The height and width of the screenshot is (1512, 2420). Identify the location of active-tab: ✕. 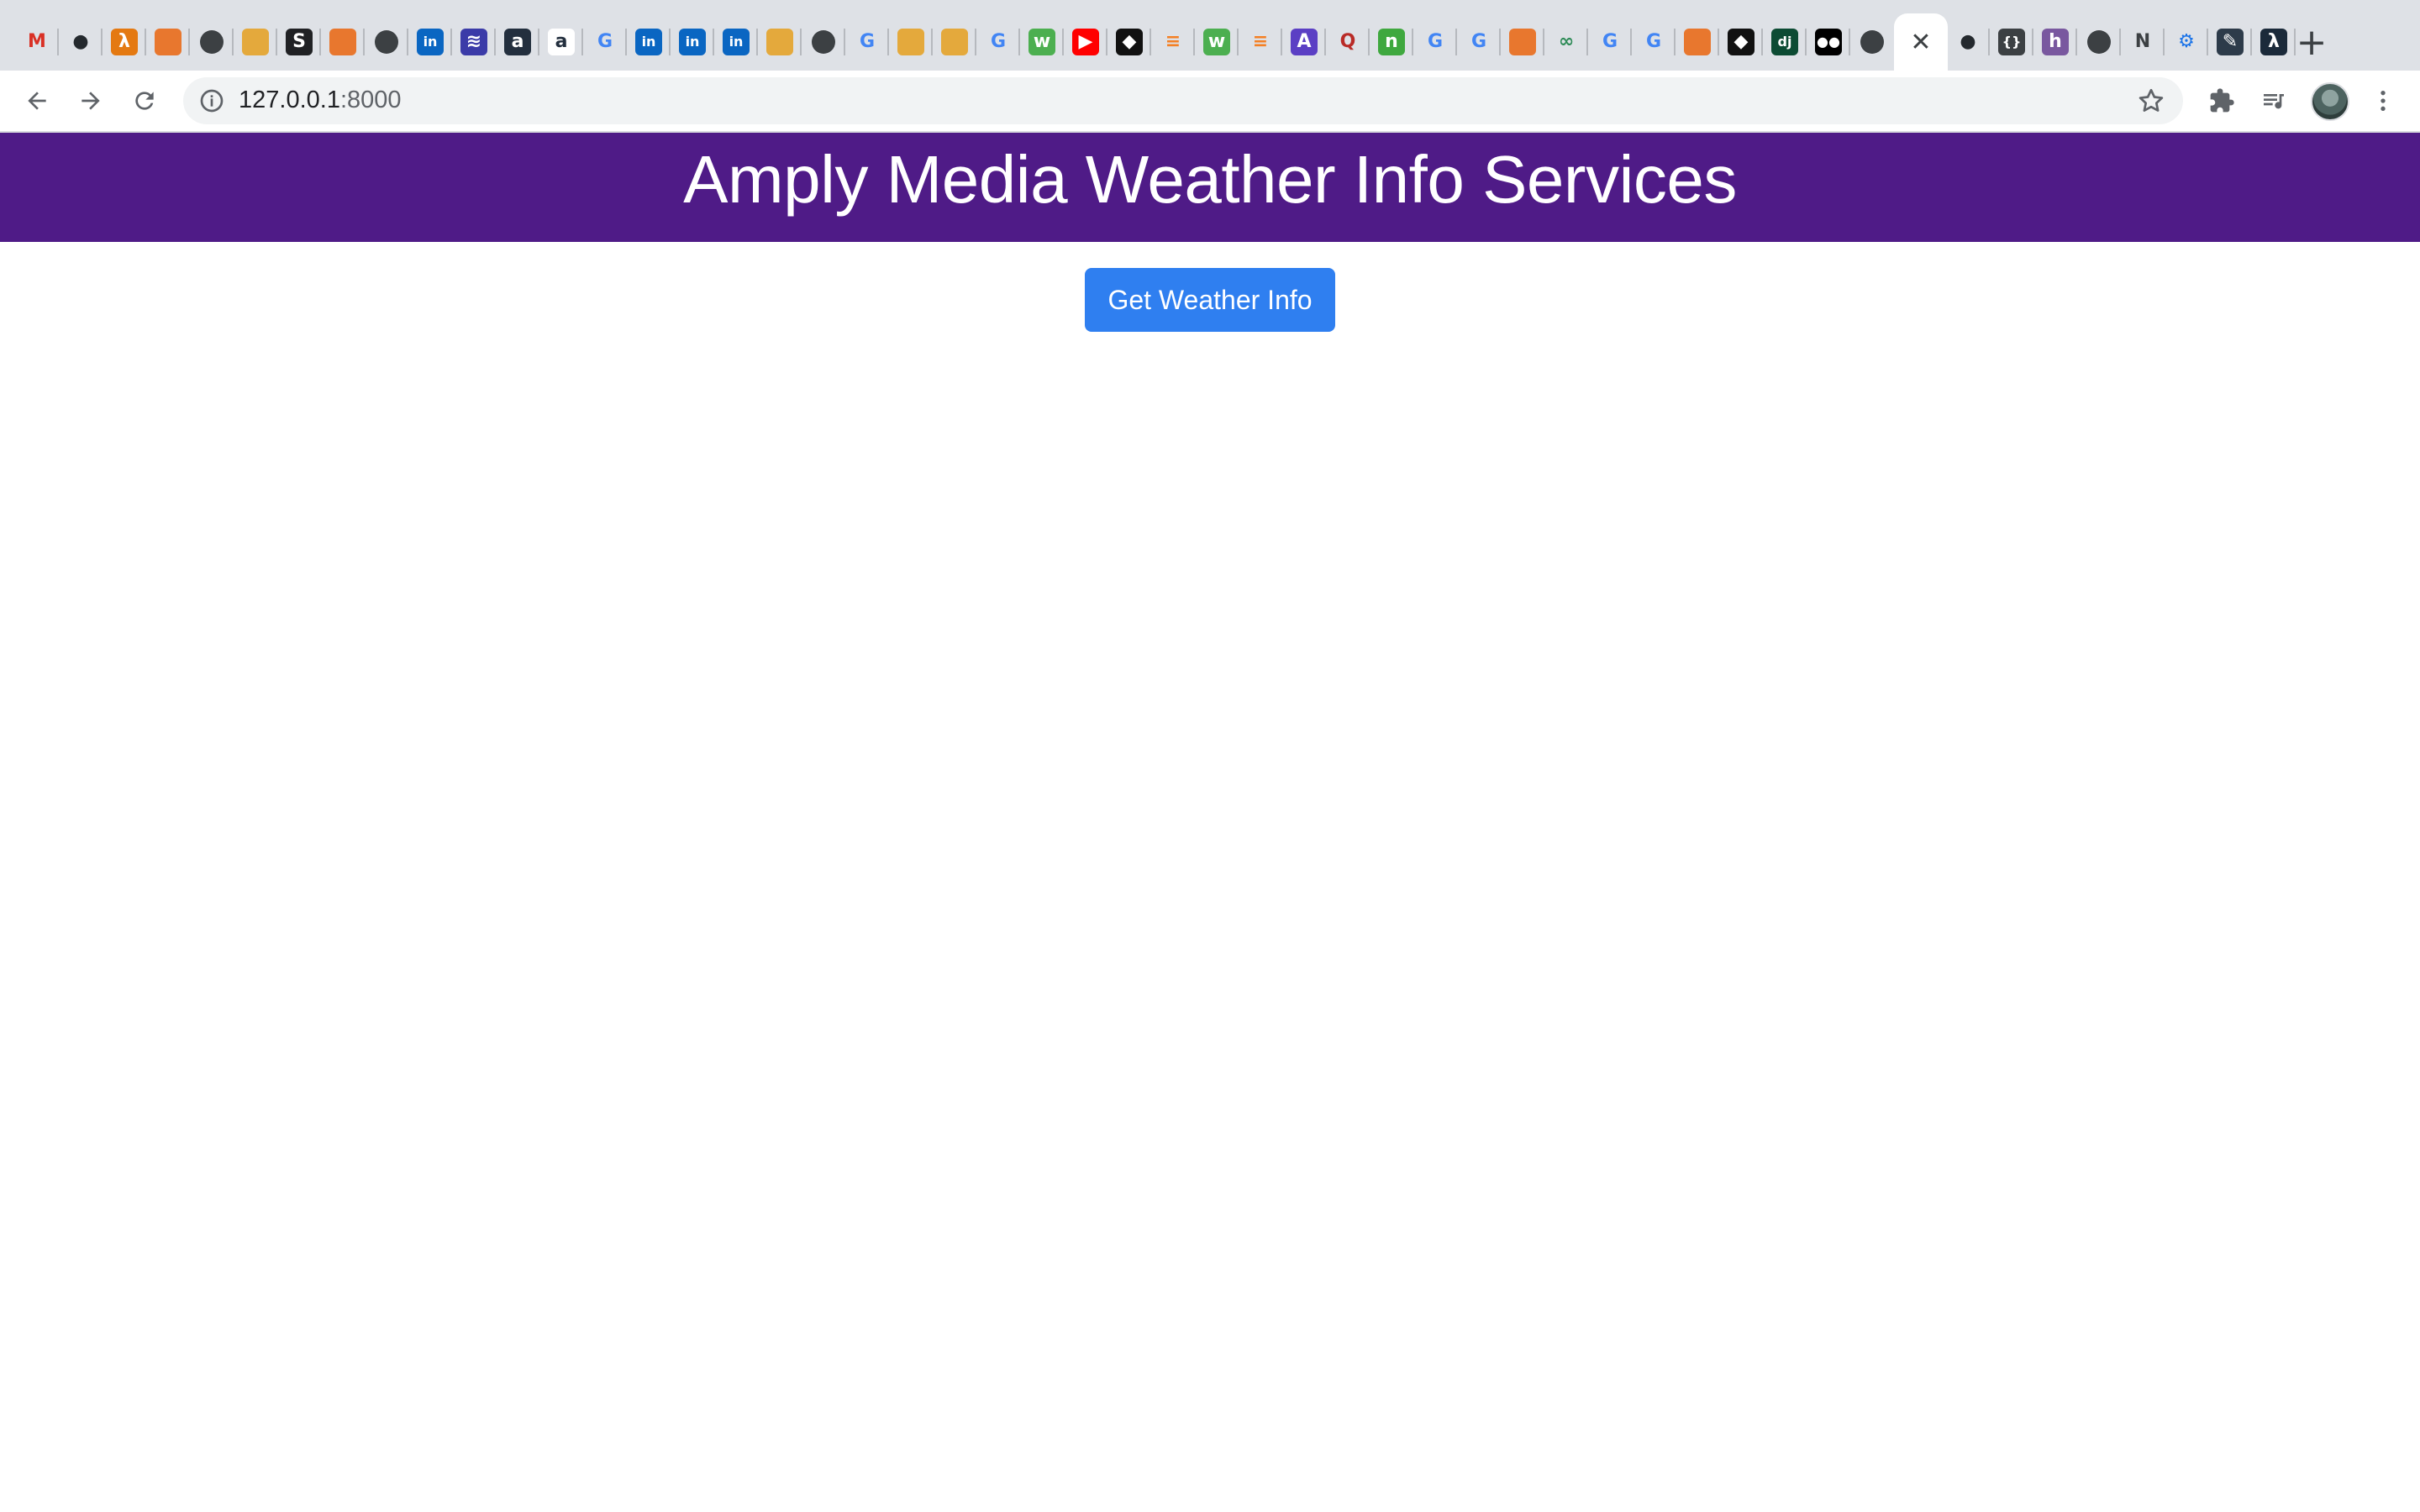
(1921, 42).